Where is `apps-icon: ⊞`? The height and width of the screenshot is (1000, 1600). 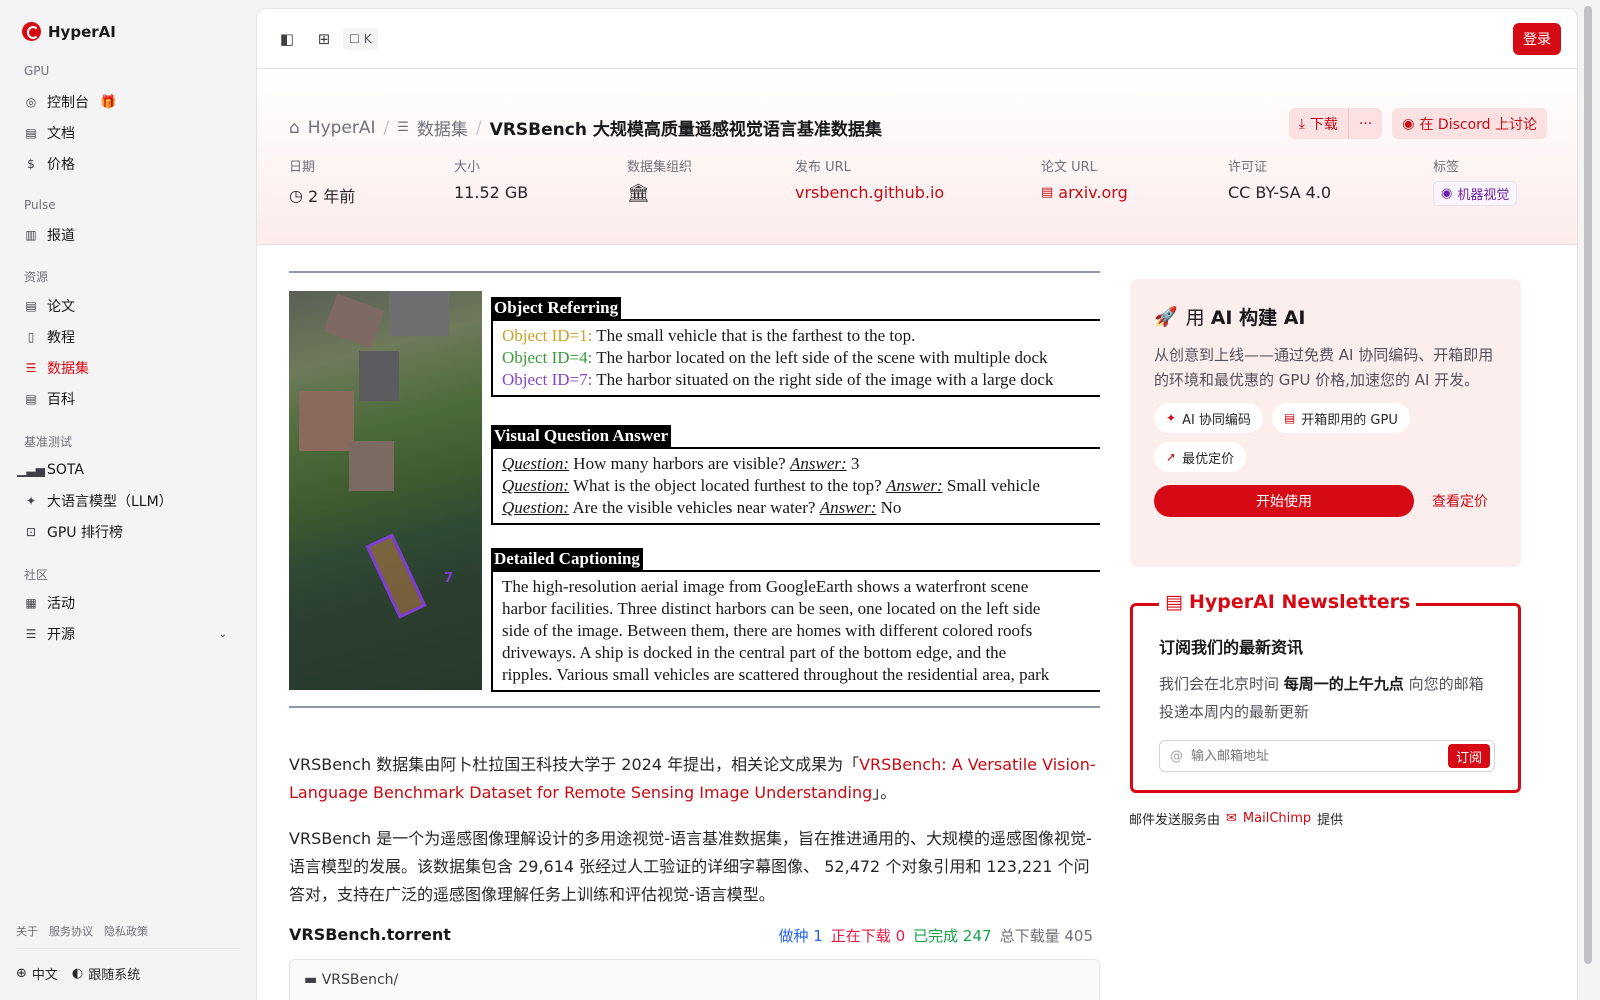
apps-icon: ⊞ is located at coordinates (324, 39).